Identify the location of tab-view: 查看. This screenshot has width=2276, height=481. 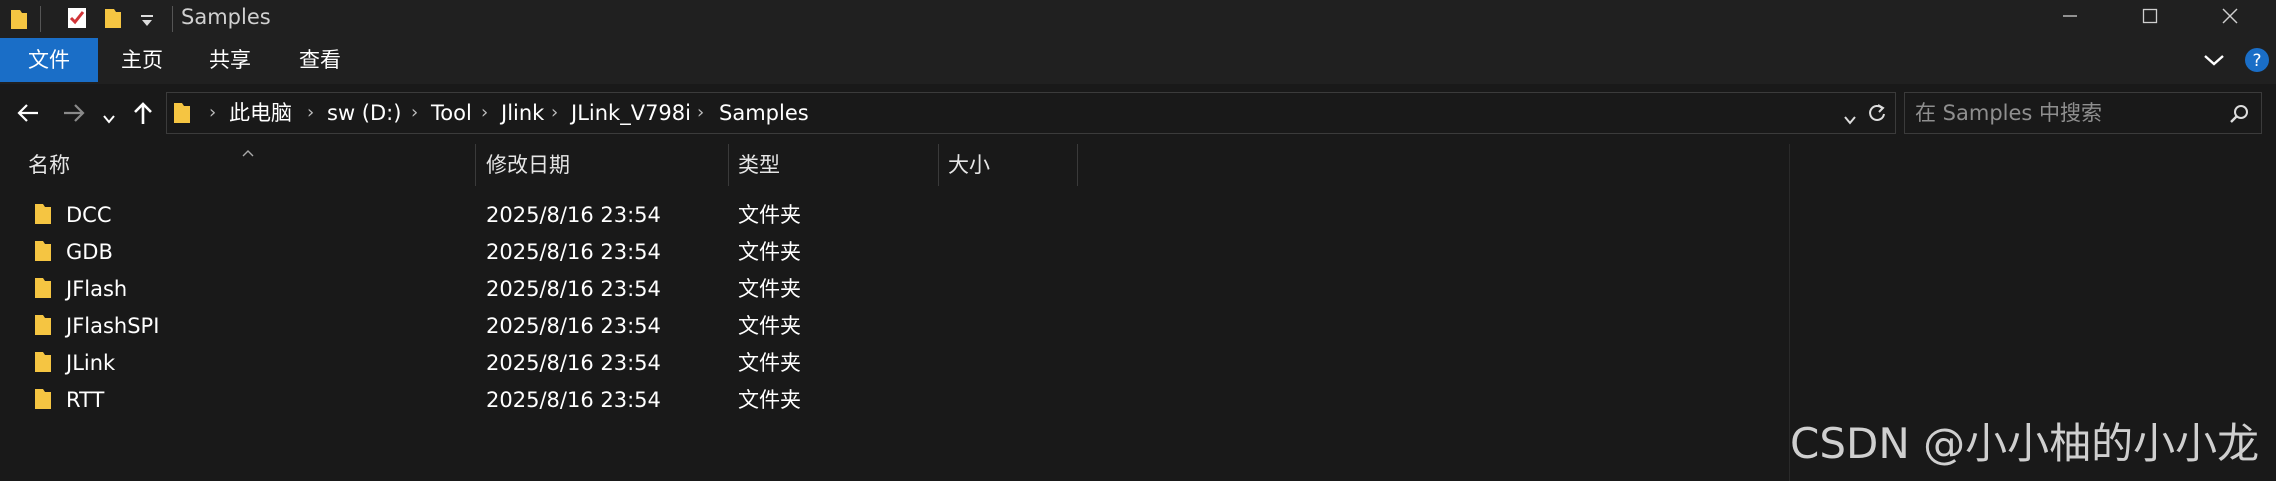
(320, 60).